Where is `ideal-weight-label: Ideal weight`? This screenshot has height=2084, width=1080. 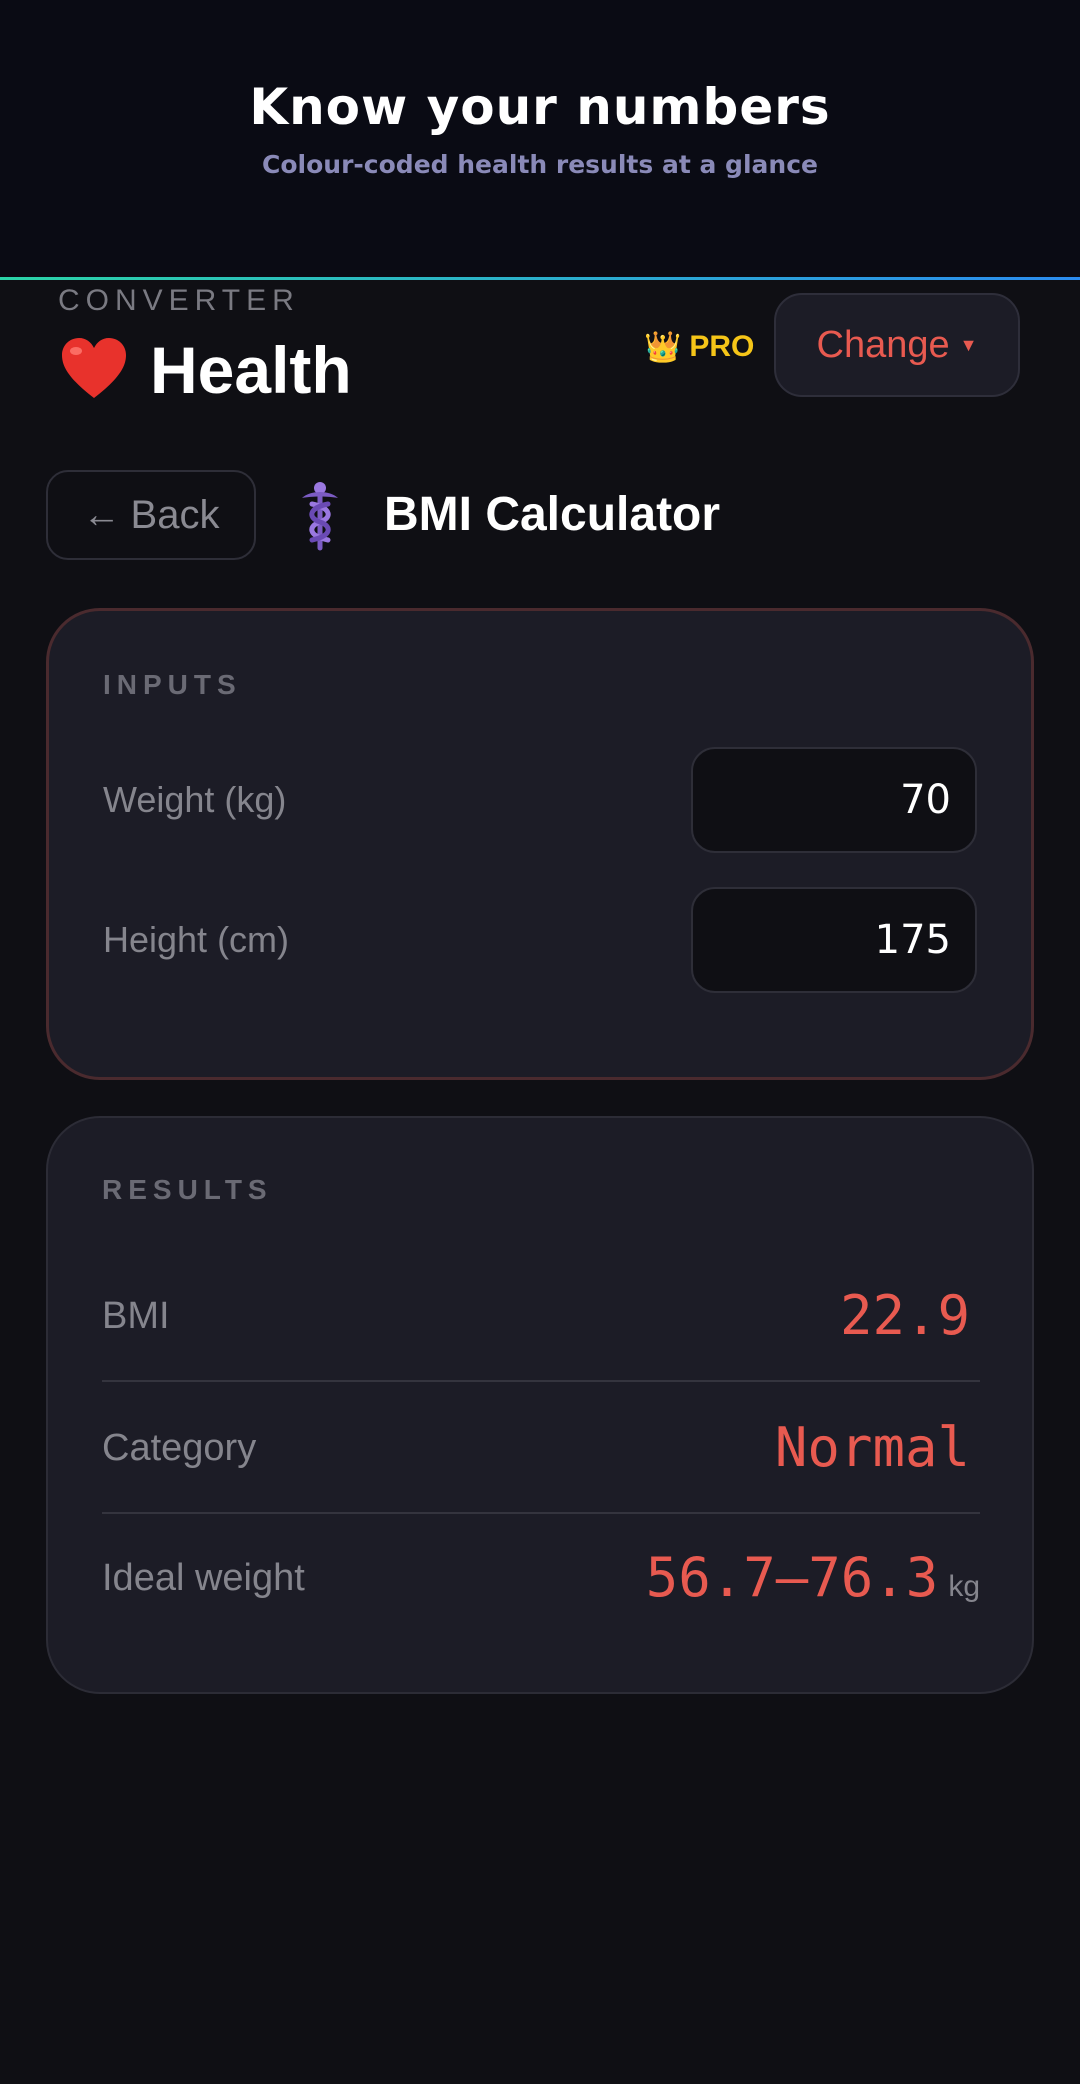 ideal-weight-label: Ideal weight is located at coordinates (203, 1578).